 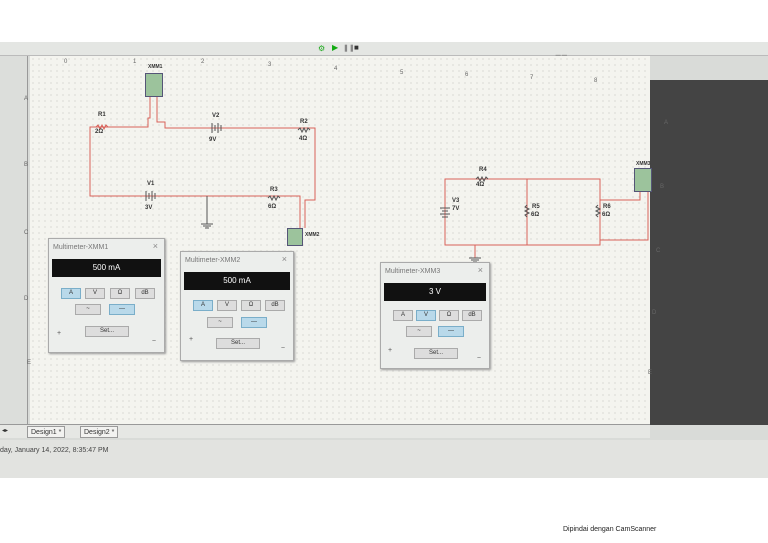 I want to click on component-label: R4, so click(x=483, y=170).